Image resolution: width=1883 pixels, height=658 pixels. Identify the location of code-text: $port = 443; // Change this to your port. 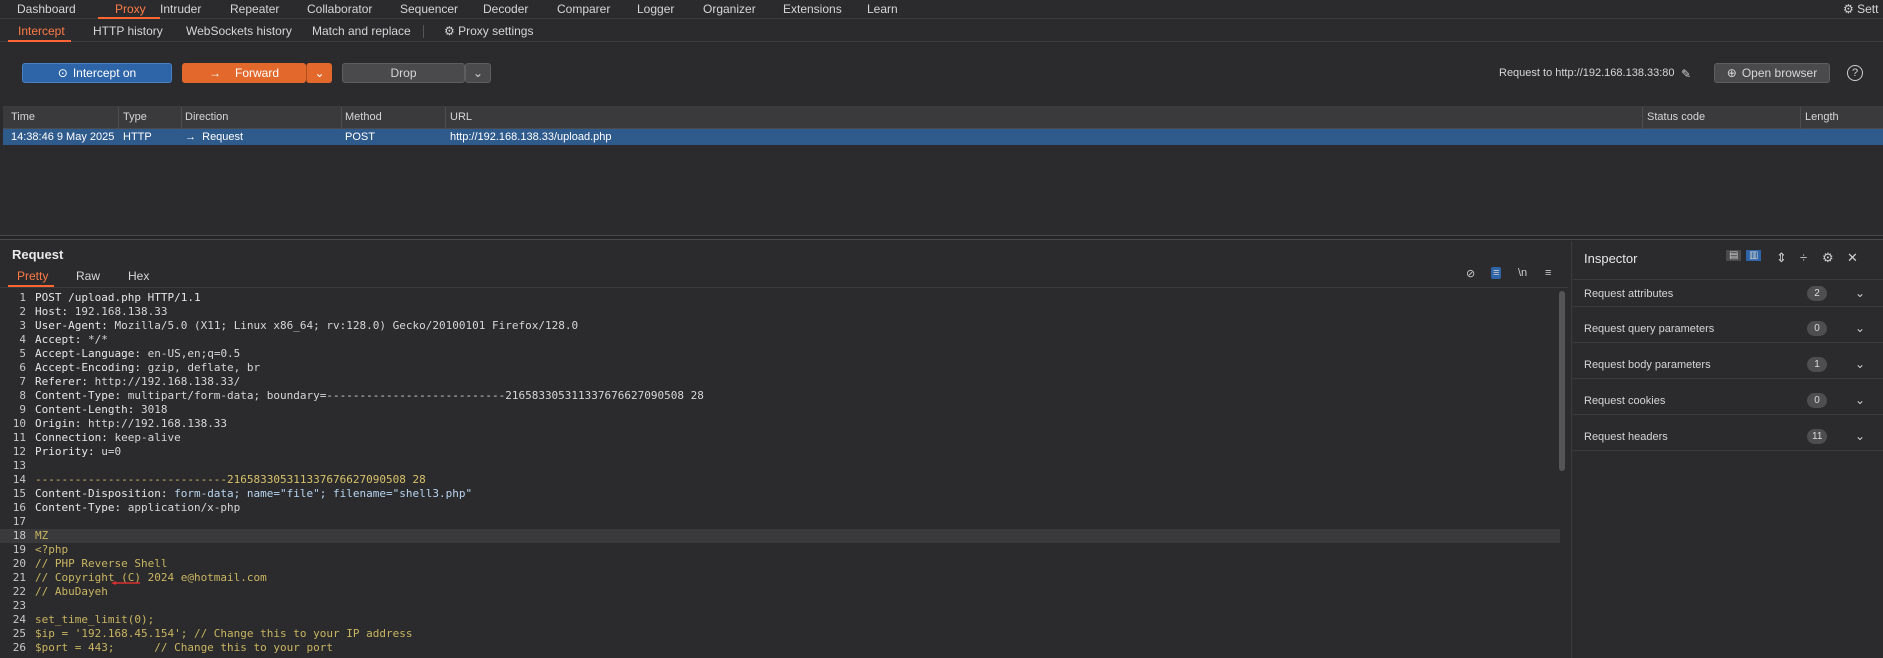
(184, 647).